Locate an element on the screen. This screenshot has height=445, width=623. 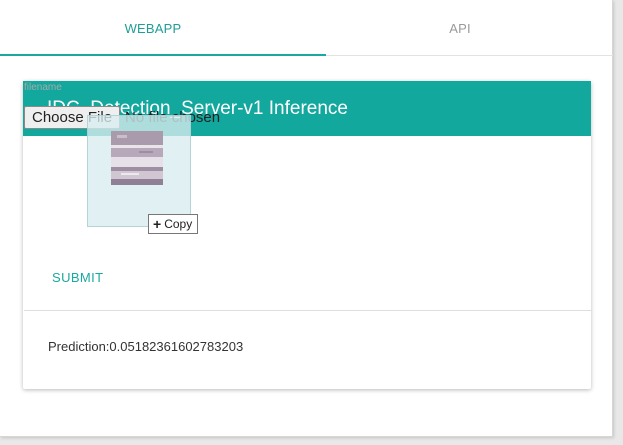
plus-icon: + is located at coordinates (157, 224).